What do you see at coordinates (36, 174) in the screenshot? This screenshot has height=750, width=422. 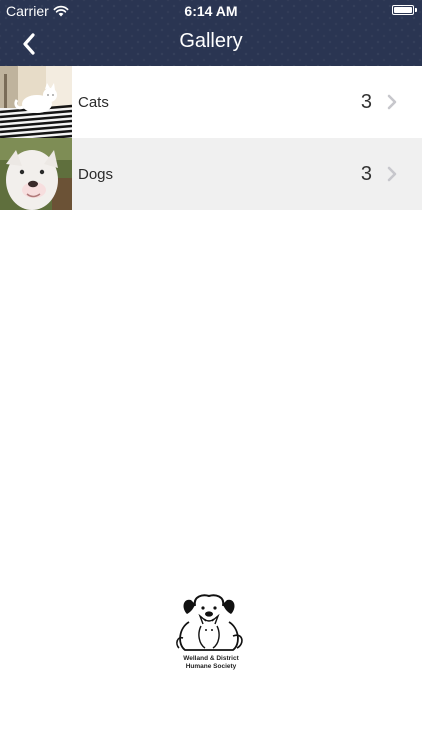 I see `dogs-thumbnail` at bounding box center [36, 174].